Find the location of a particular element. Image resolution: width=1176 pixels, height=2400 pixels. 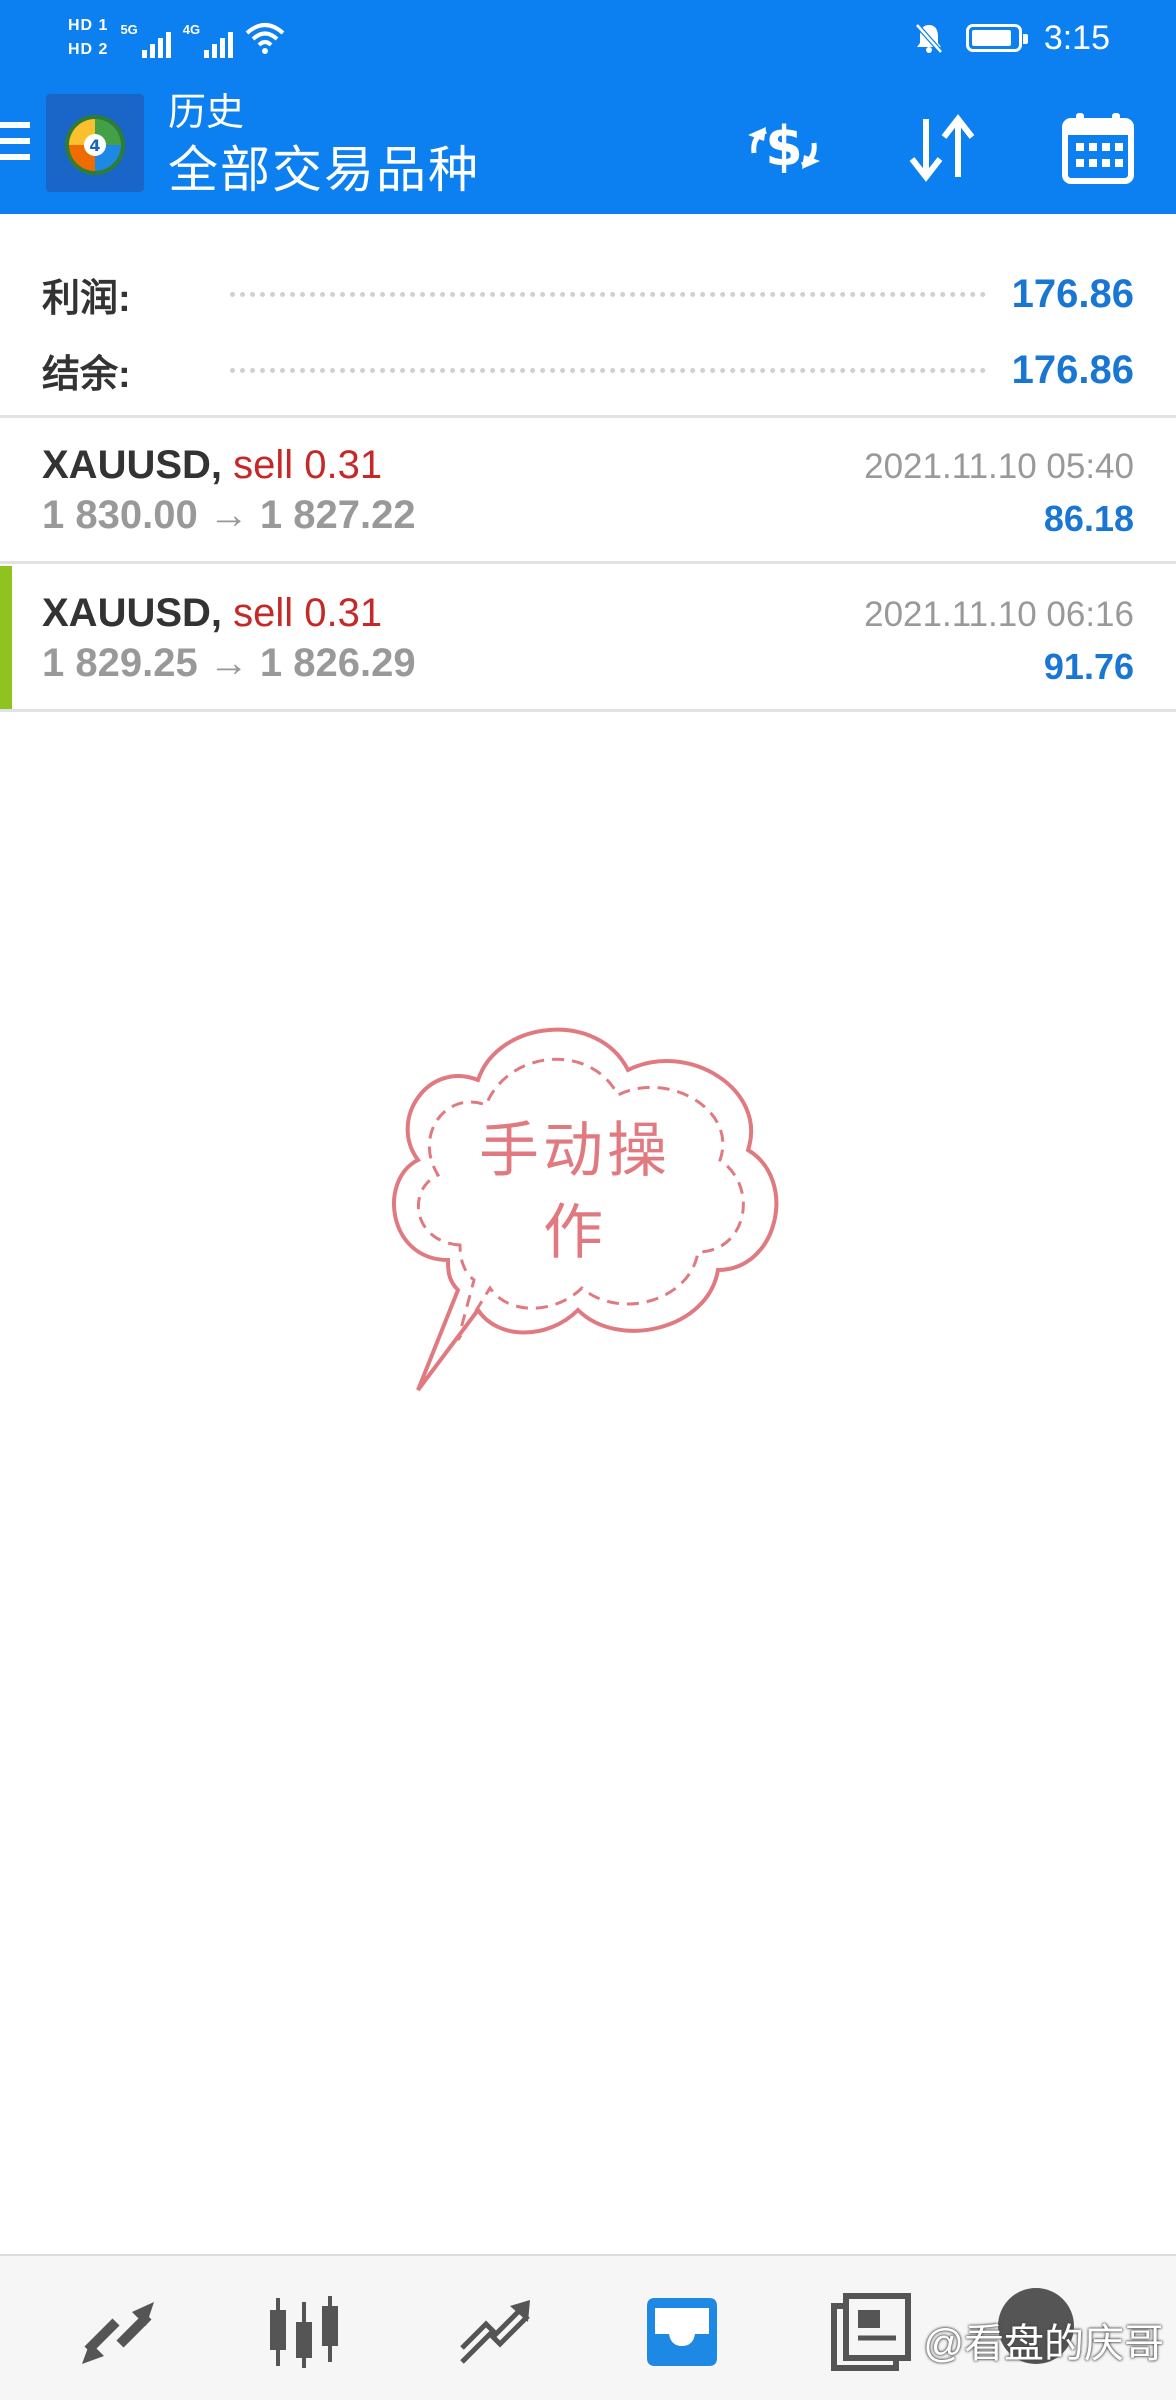

network-type-1: 5G is located at coordinates (129, 29).